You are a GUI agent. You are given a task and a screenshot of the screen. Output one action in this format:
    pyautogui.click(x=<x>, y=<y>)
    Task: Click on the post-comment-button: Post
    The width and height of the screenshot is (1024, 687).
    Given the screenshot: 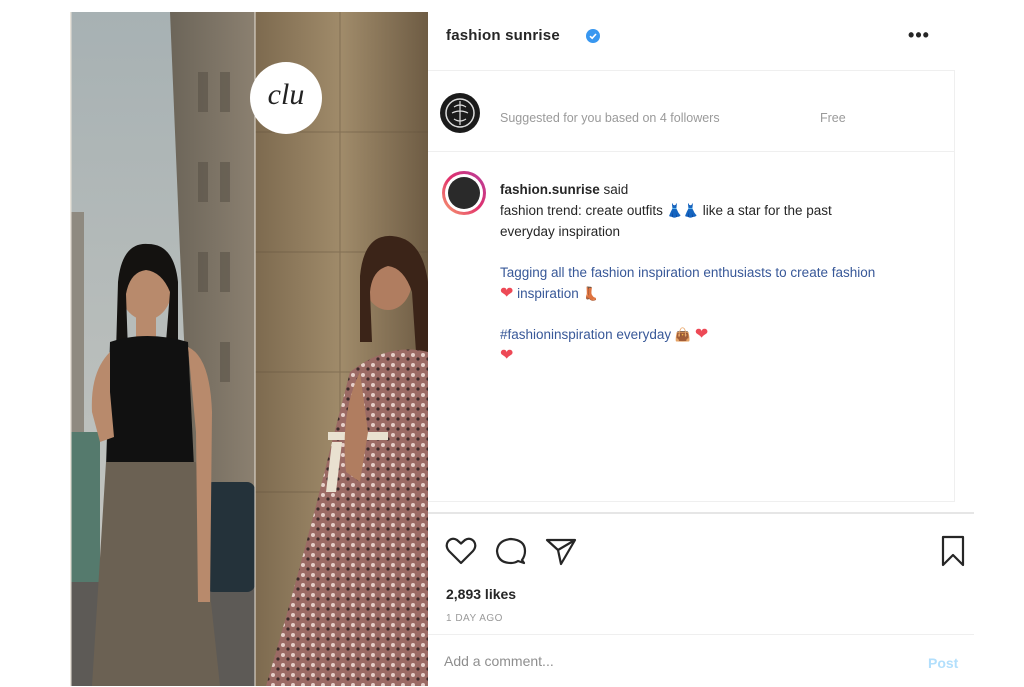 What is the action you would take?
    pyautogui.click(x=943, y=663)
    